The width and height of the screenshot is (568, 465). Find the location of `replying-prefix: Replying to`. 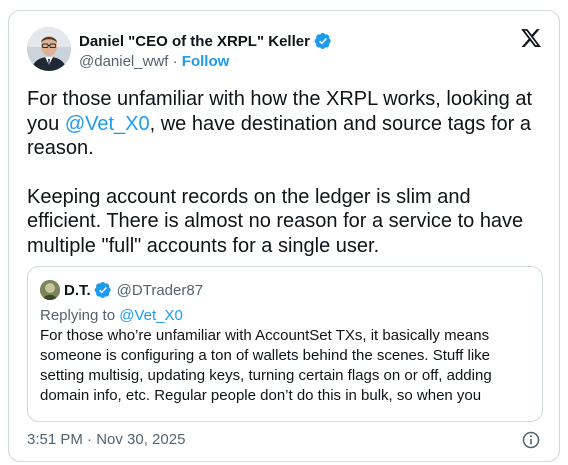

replying-prefix: Replying to is located at coordinates (80, 315).